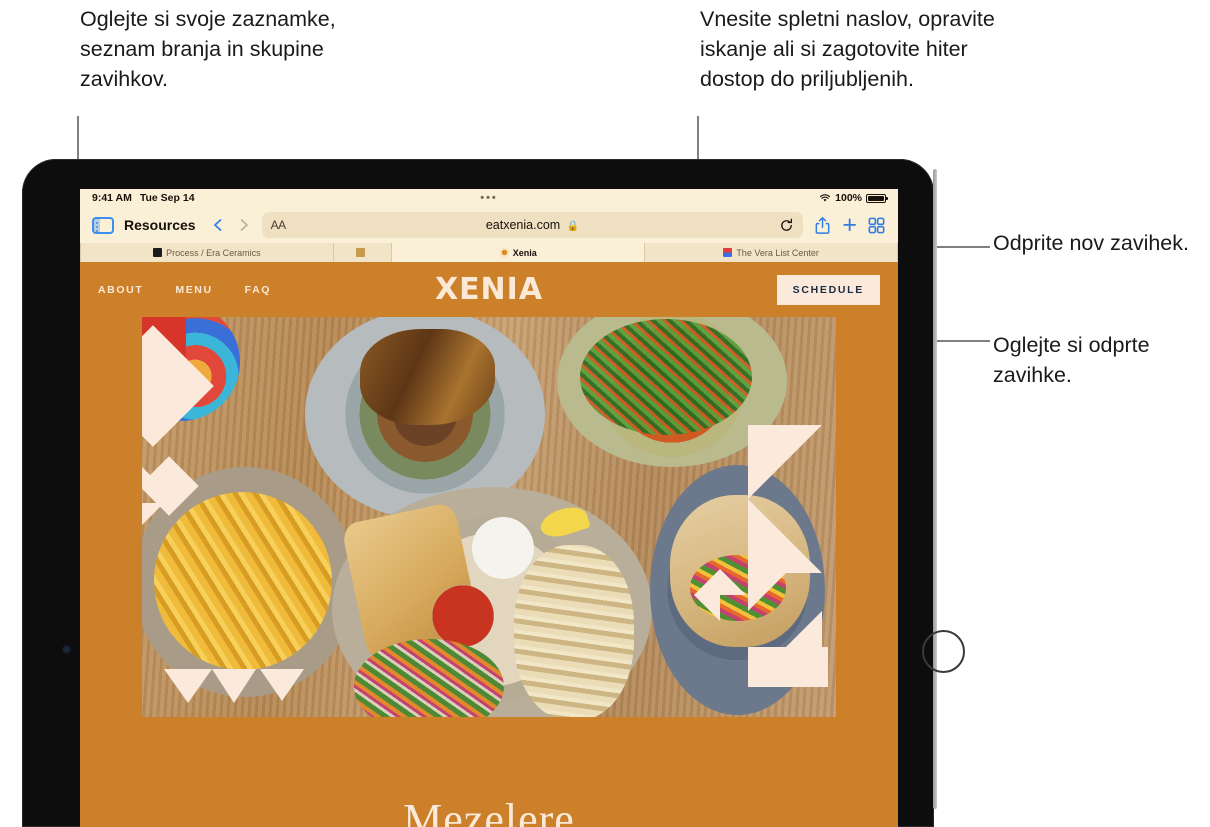 Image resolution: width=1210 pixels, height=827 pixels. Describe the element at coordinates (167, 198) in the screenshot. I see `status-date: Tue Sep 14` at that location.